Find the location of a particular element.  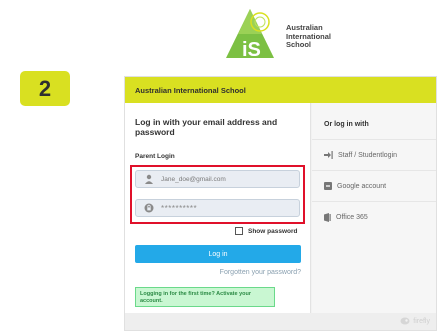

school-logo-mark-icon: iS is located at coordinates (250, 35).